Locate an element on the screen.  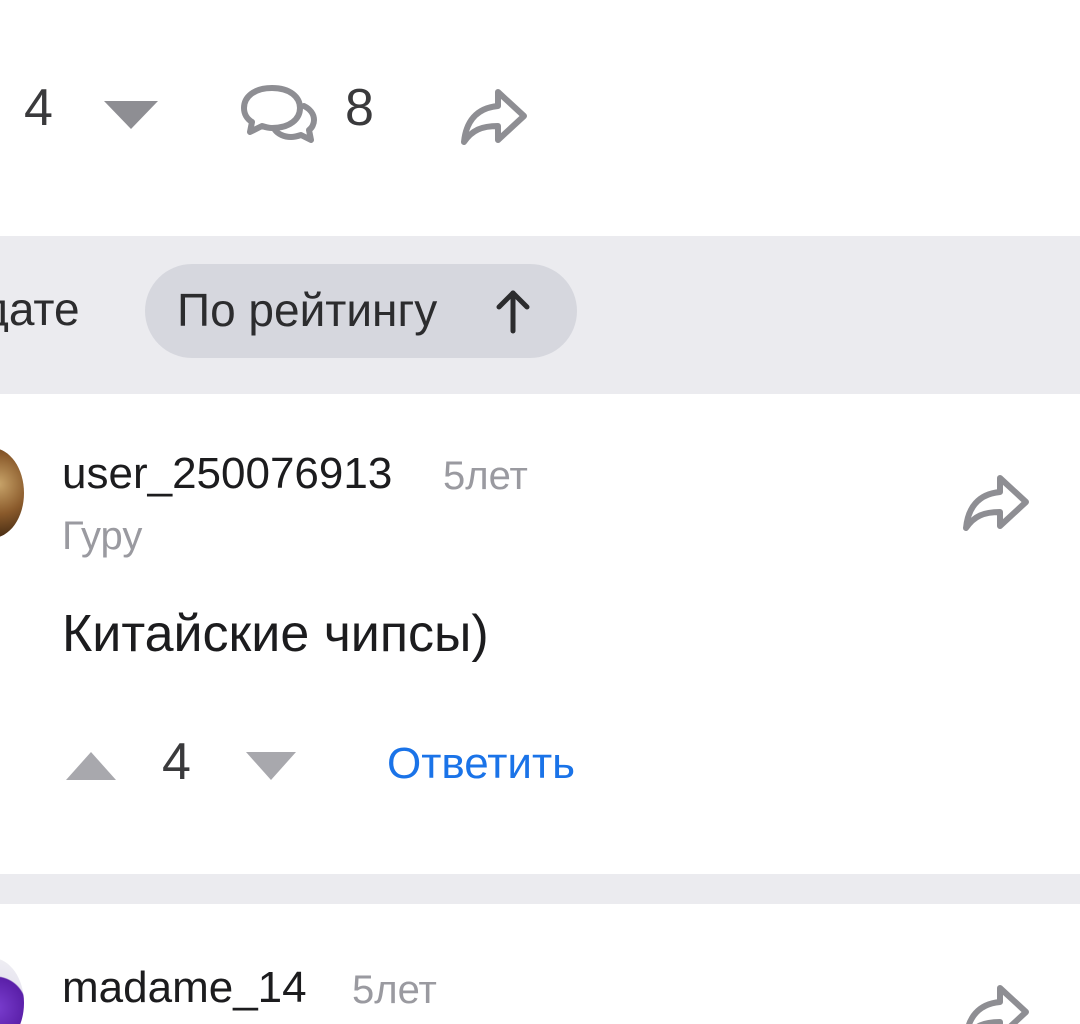
comments-count: 8 is located at coordinates (359, 108).